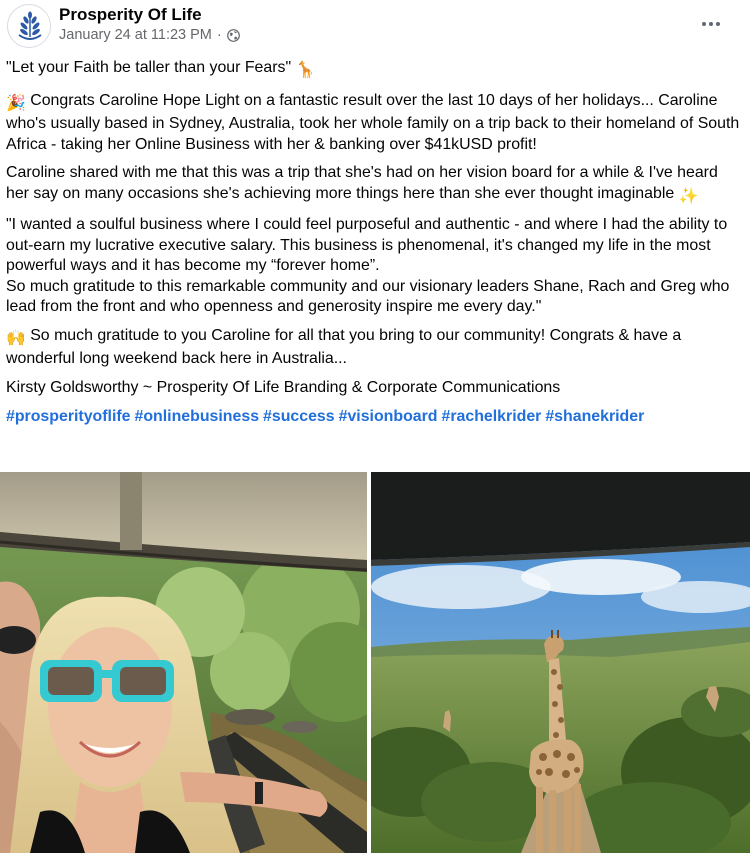 This screenshot has height=853, width=750. What do you see at coordinates (197, 416) in the screenshot?
I see `hashtag-link: #onlinebusiness` at bounding box center [197, 416].